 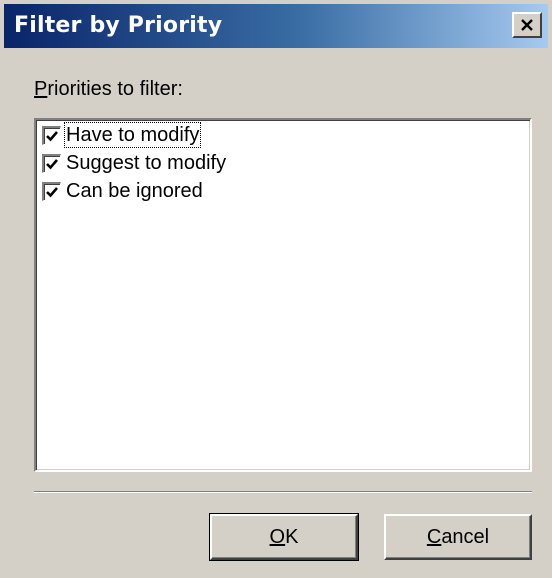 I want to click on suggest-to-modify-label: Suggest to modify, so click(x=146, y=163).